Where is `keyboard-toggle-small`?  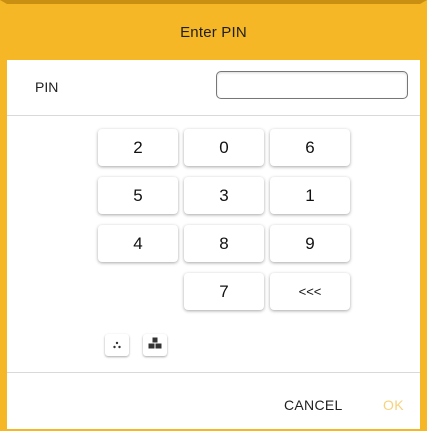
keyboard-toggle-small is located at coordinates (117, 345).